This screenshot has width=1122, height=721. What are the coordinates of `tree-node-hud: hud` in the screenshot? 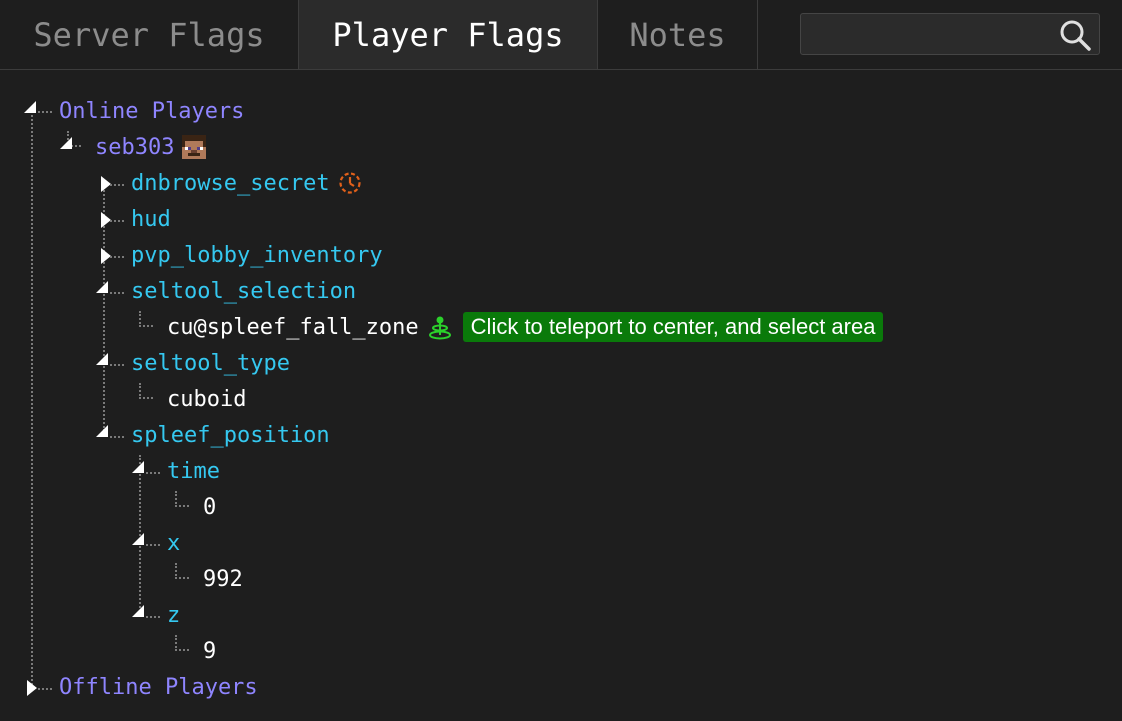 It's located at (151, 219).